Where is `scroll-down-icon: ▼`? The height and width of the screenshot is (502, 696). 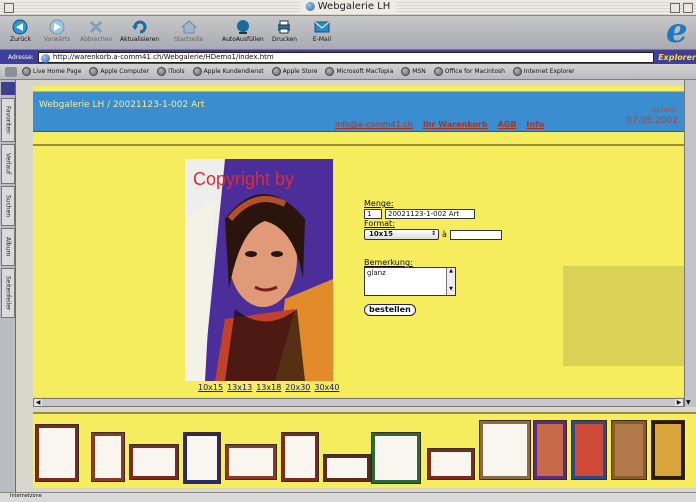 scroll-down-icon: ▼ is located at coordinates (688, 402).